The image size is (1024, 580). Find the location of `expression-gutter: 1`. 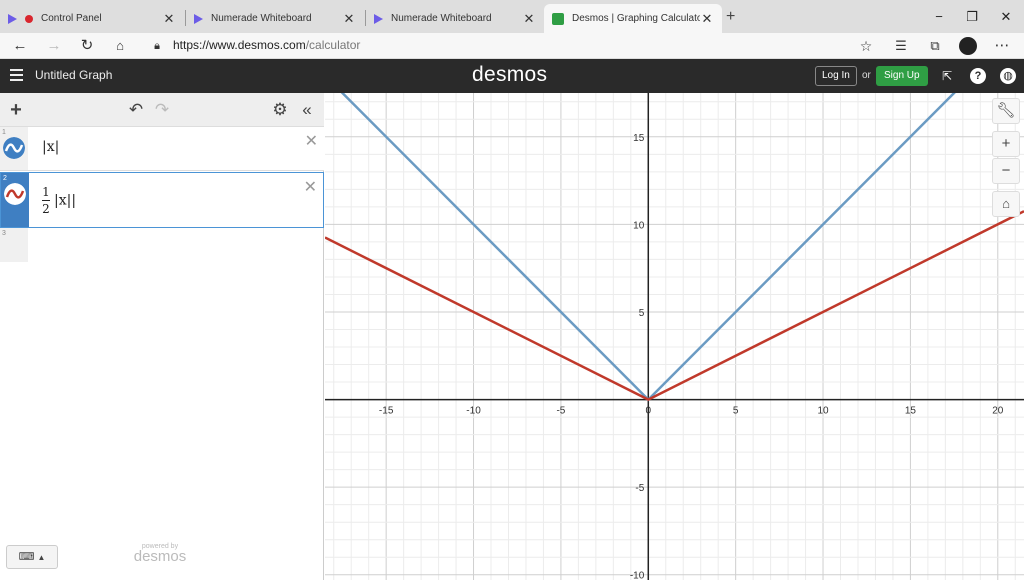

expression-gutter: 1 is located at coordinates (14, 148).